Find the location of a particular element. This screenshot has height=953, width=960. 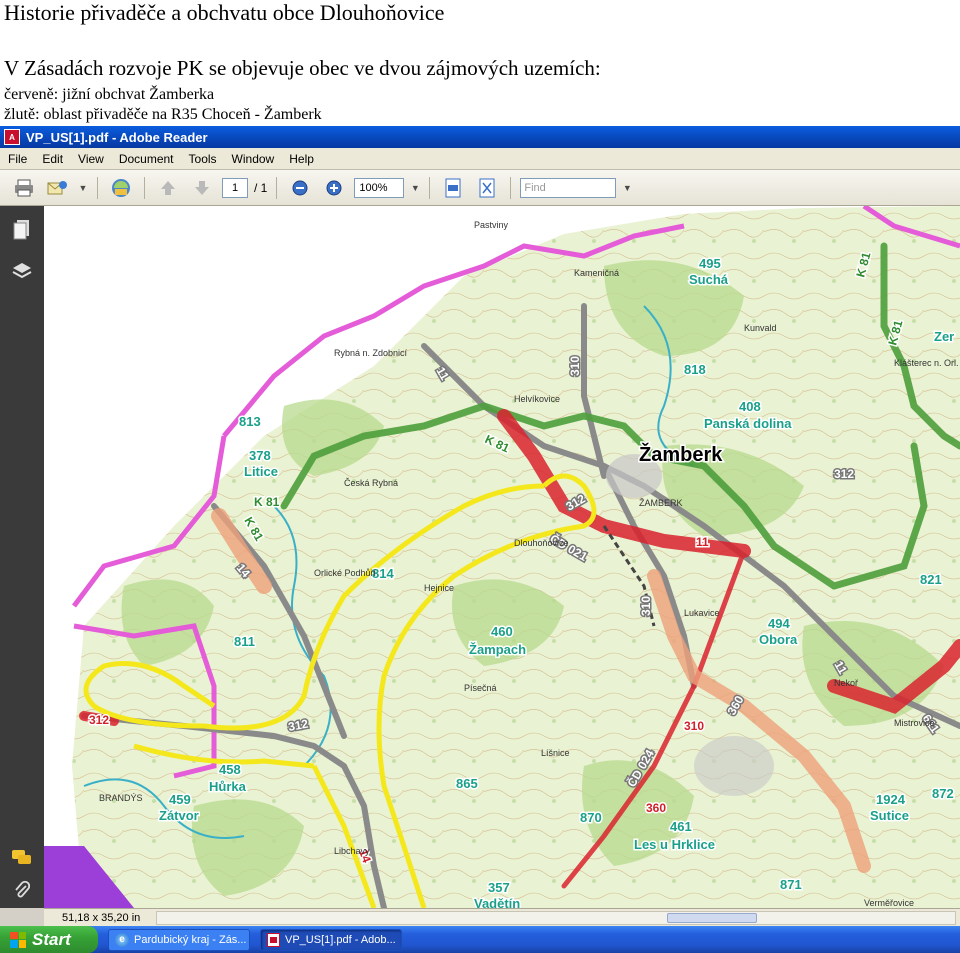

map-small-label: Mistrovice is located at coordinates (914, 723).